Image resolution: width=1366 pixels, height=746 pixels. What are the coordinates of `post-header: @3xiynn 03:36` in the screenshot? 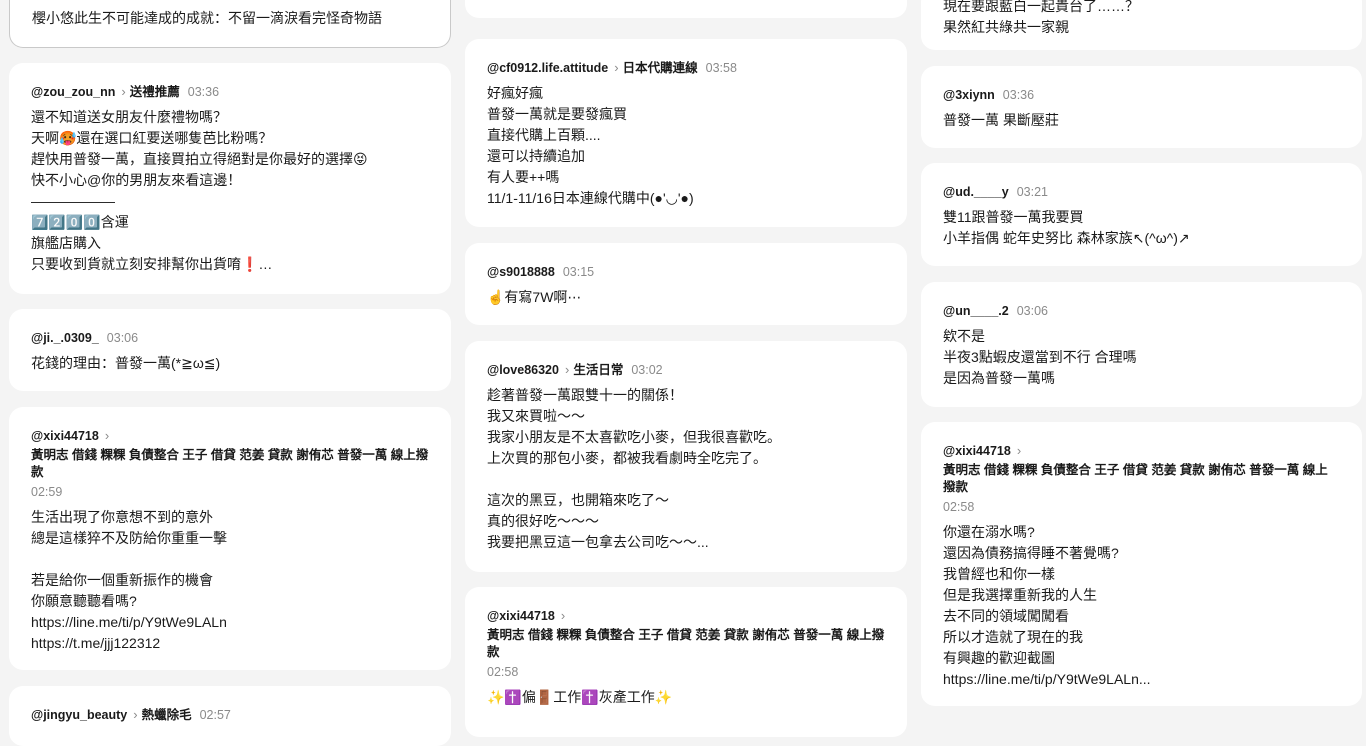 It's located at (1141, 95).